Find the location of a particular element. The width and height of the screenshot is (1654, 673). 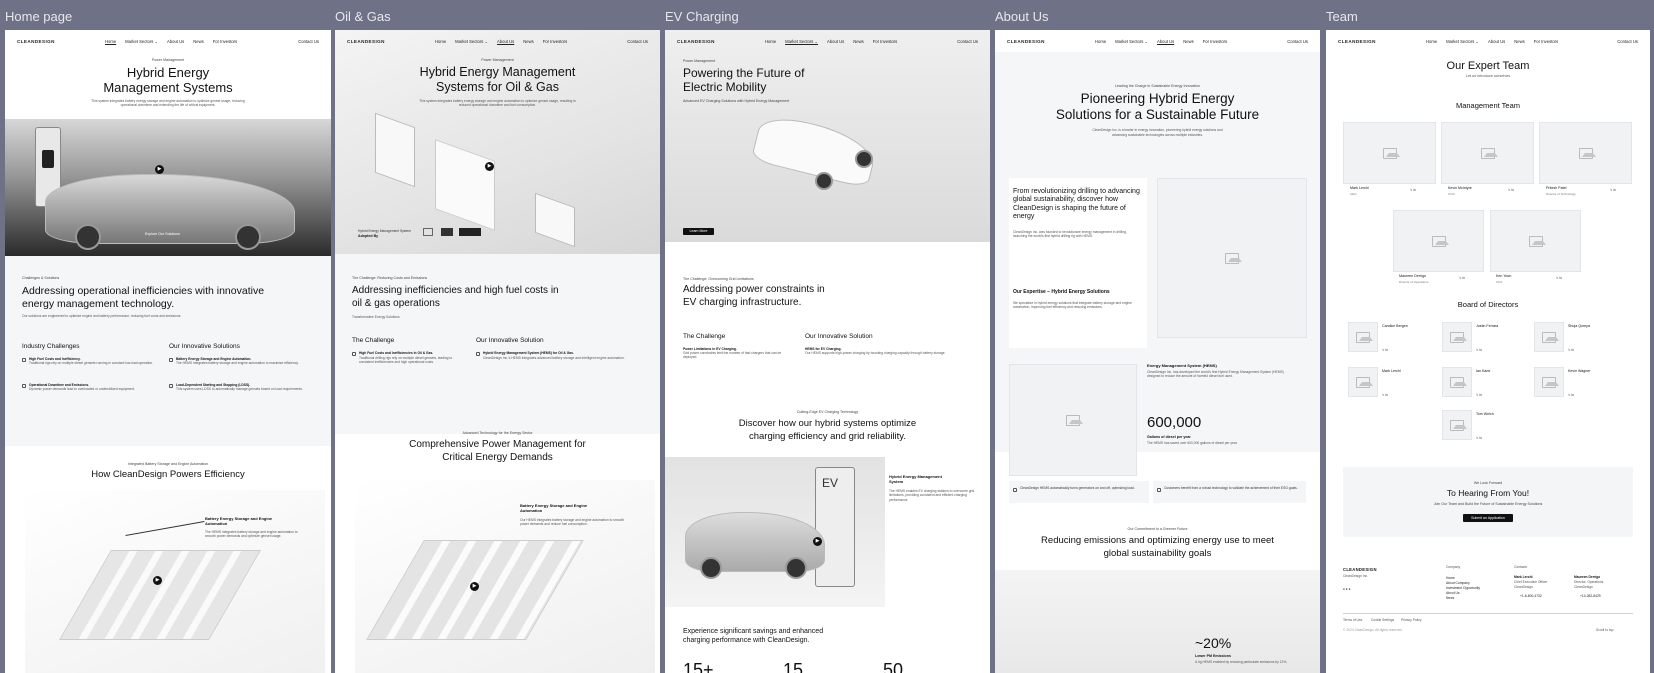

leaf-icon is located at coordinates (1015, 490).